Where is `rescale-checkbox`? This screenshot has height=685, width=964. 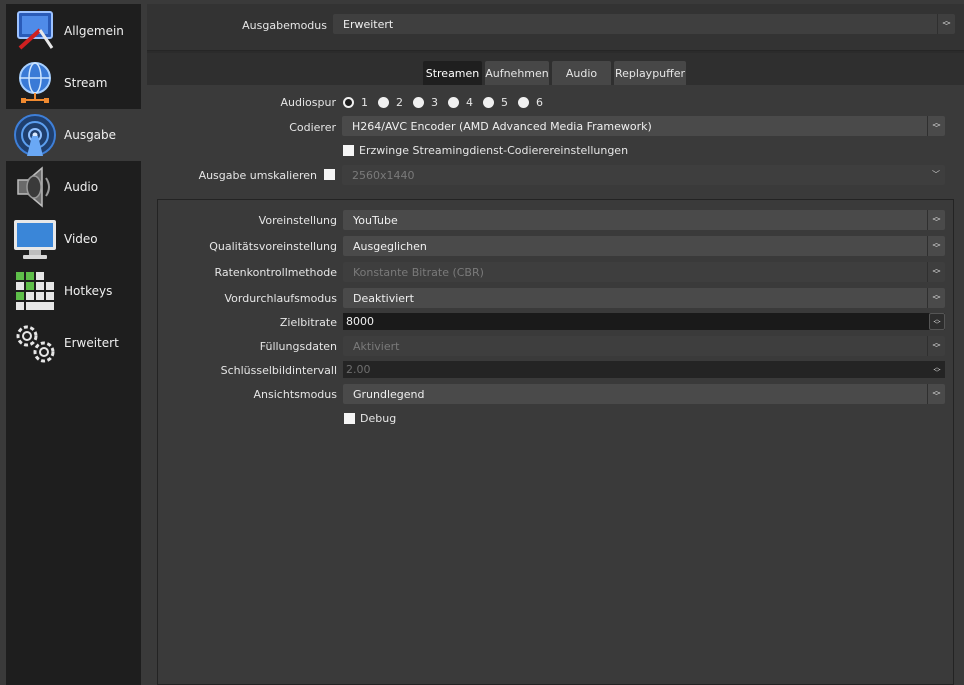
rescale-checkbox is located at coordinates (329, 174).